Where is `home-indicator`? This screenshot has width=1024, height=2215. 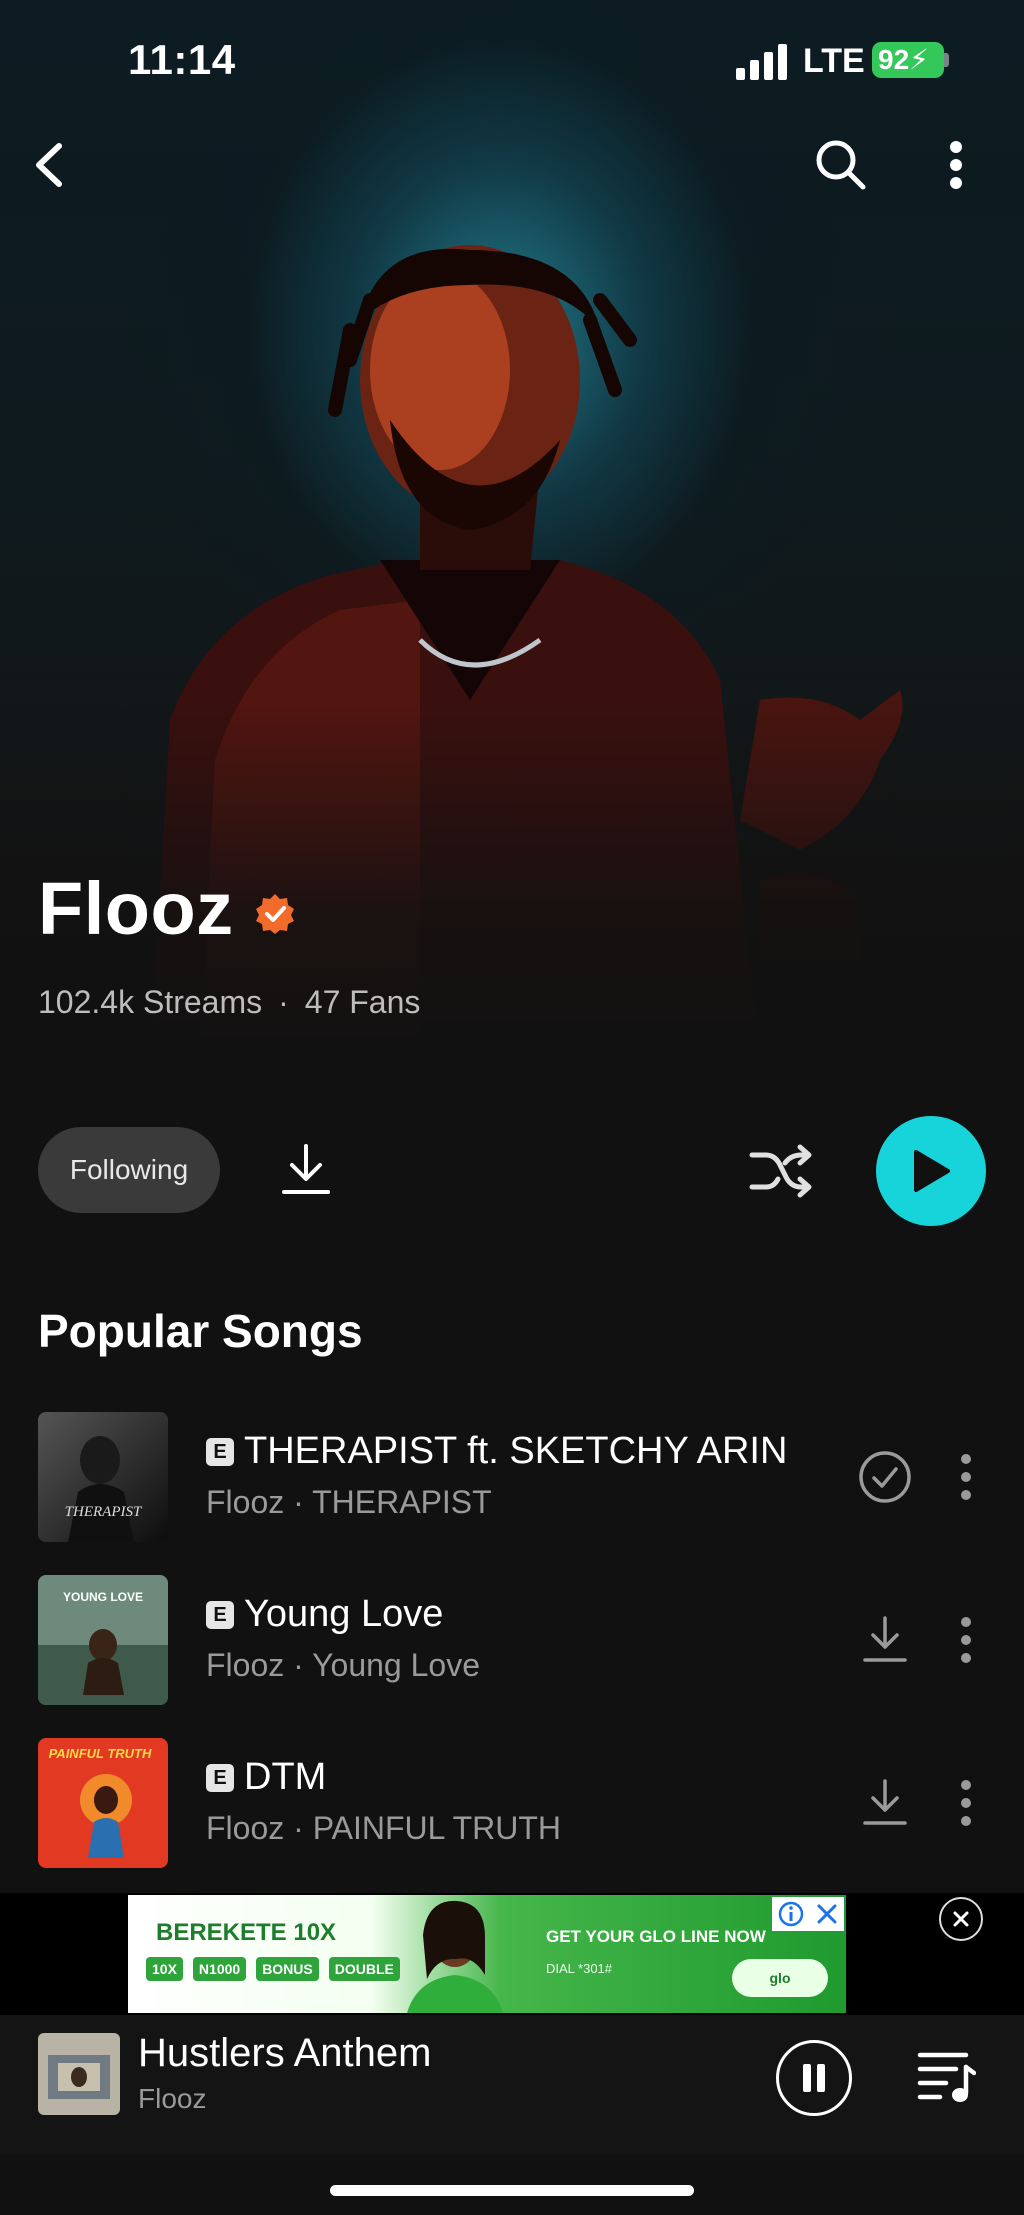 home-indicator is located at coordinates (512, 2190).